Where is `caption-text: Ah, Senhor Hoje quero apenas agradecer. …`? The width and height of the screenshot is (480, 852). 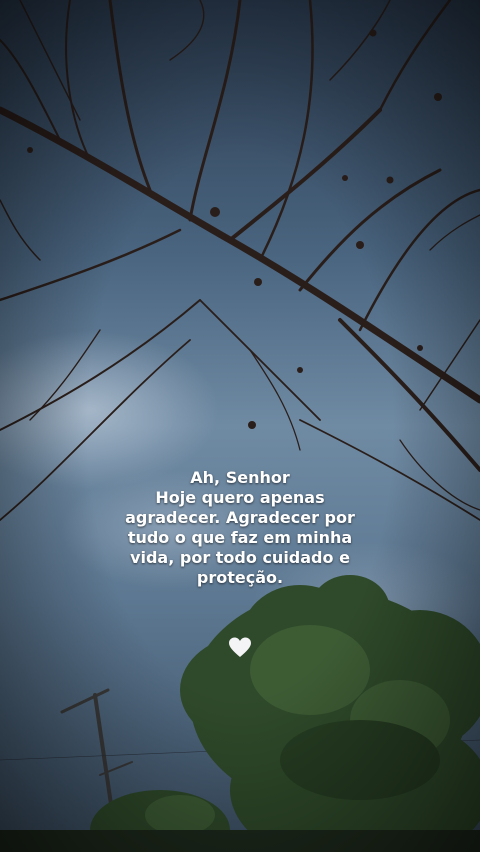 caption-text: Ah, Senhor Hoje quero apenas agradecer. … is located at coordinates (240, 528).